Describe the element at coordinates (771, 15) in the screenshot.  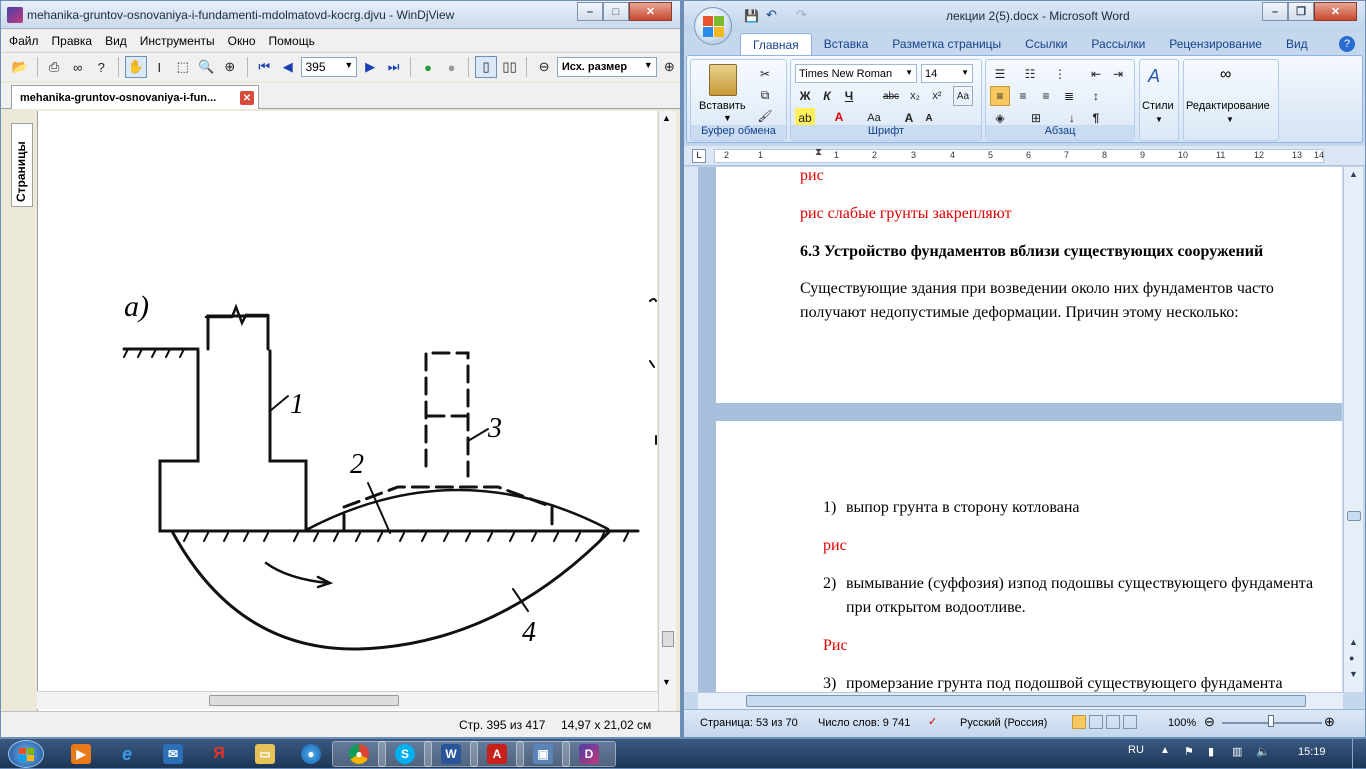
I see `undo-icon: ↶` at that location.